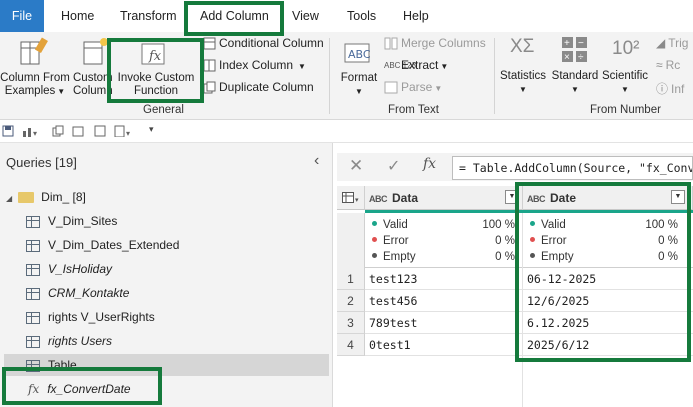  What do you see at coordinates (361, 16) in the screenshot?
I see `tab-tools: Tools` at bounding box center [361, 16].